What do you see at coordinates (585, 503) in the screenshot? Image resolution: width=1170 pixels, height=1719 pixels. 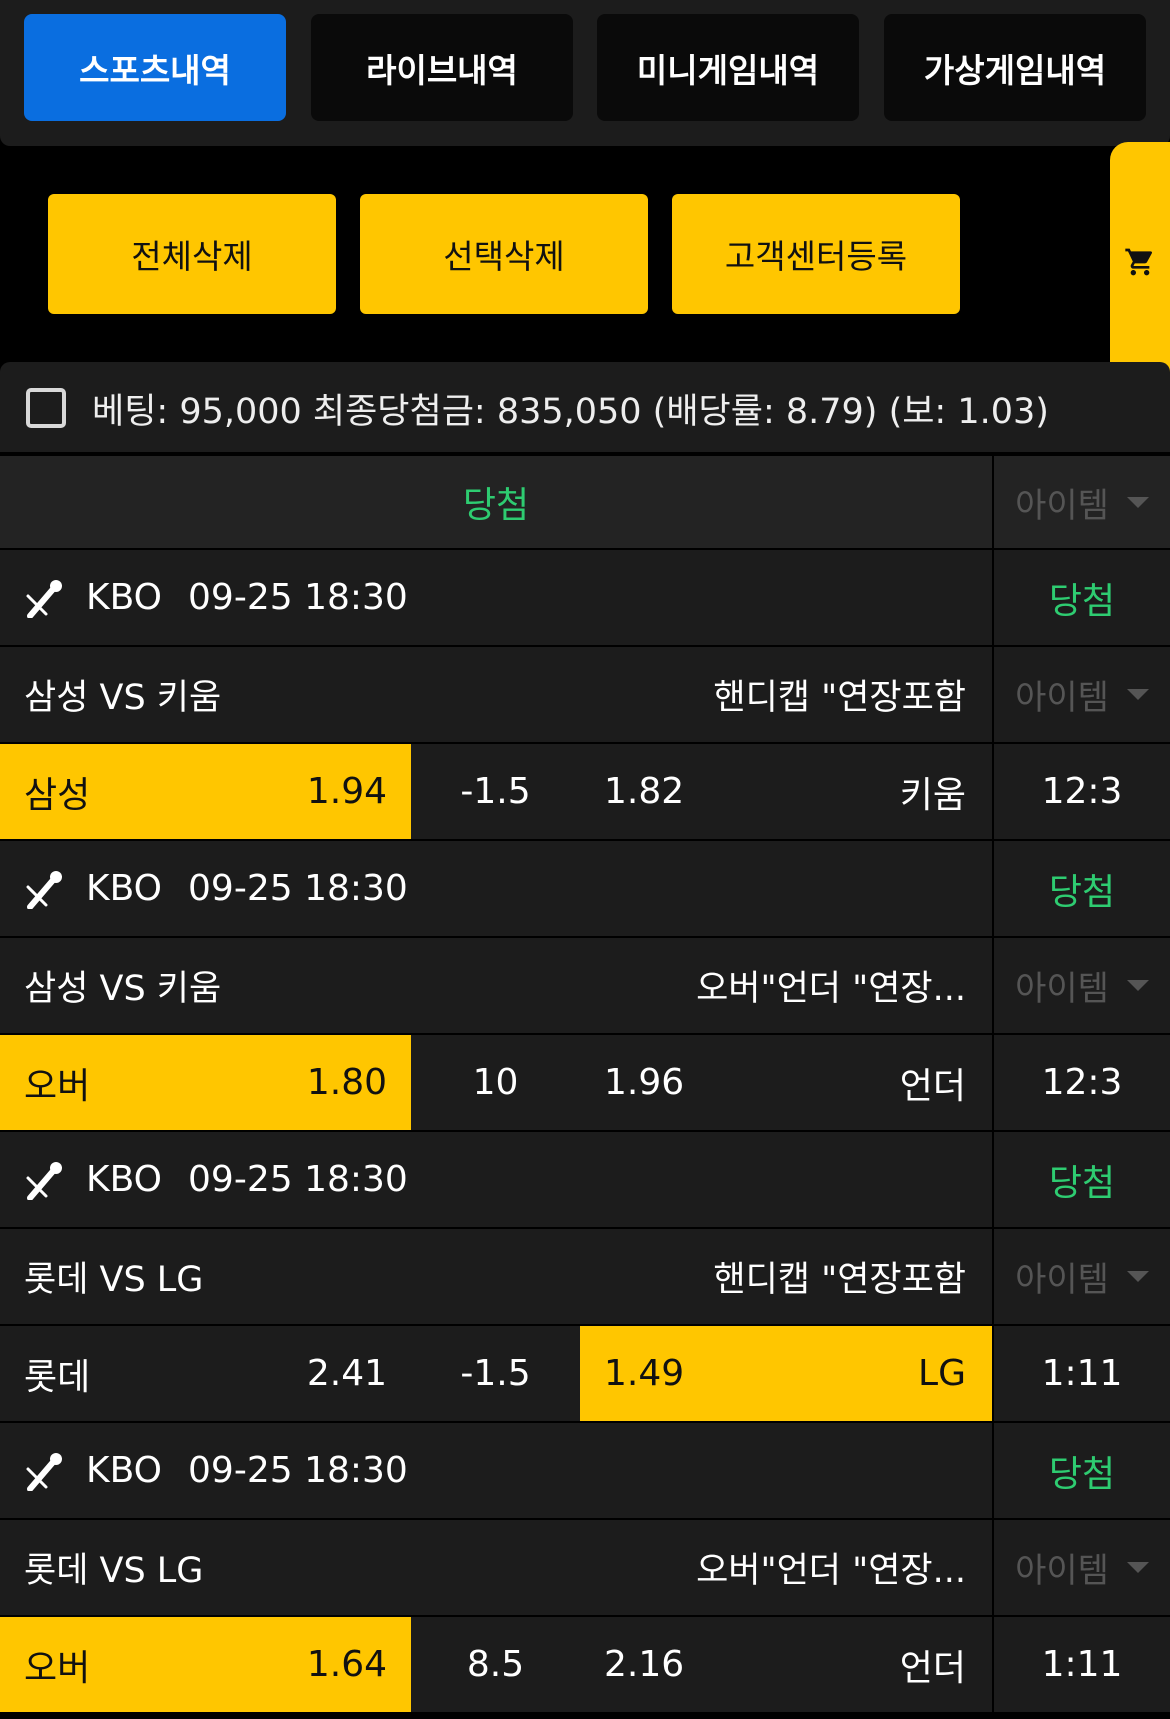 I see `table-header-row: 당첨 아이템` at bounding box center [585, 503].